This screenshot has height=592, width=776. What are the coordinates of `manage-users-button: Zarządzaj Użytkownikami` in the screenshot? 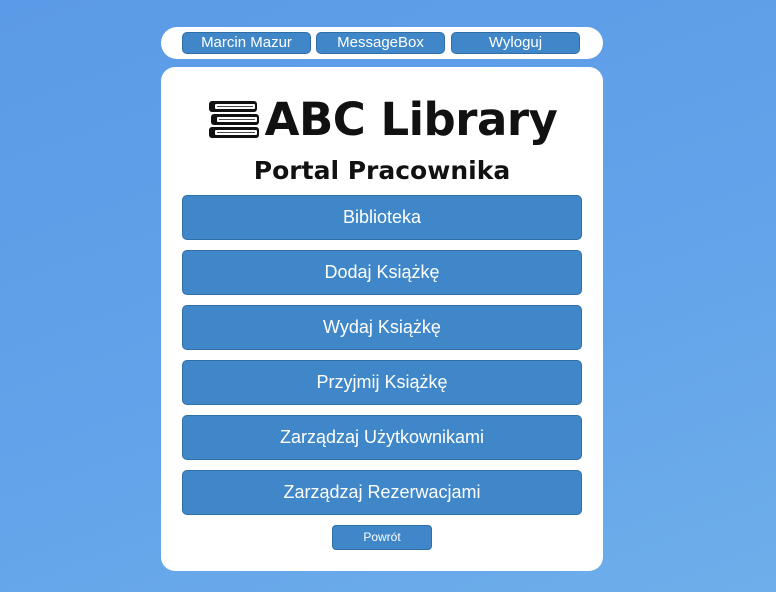 It's located at (382, 437).